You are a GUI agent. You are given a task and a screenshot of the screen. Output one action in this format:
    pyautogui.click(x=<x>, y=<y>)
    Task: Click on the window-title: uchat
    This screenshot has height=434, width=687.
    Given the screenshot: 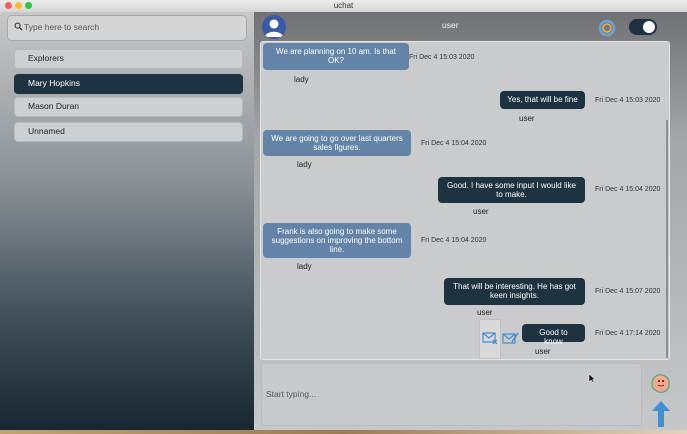 What is the action you would take?
    pyautogui.click(x=343, y=5)
    